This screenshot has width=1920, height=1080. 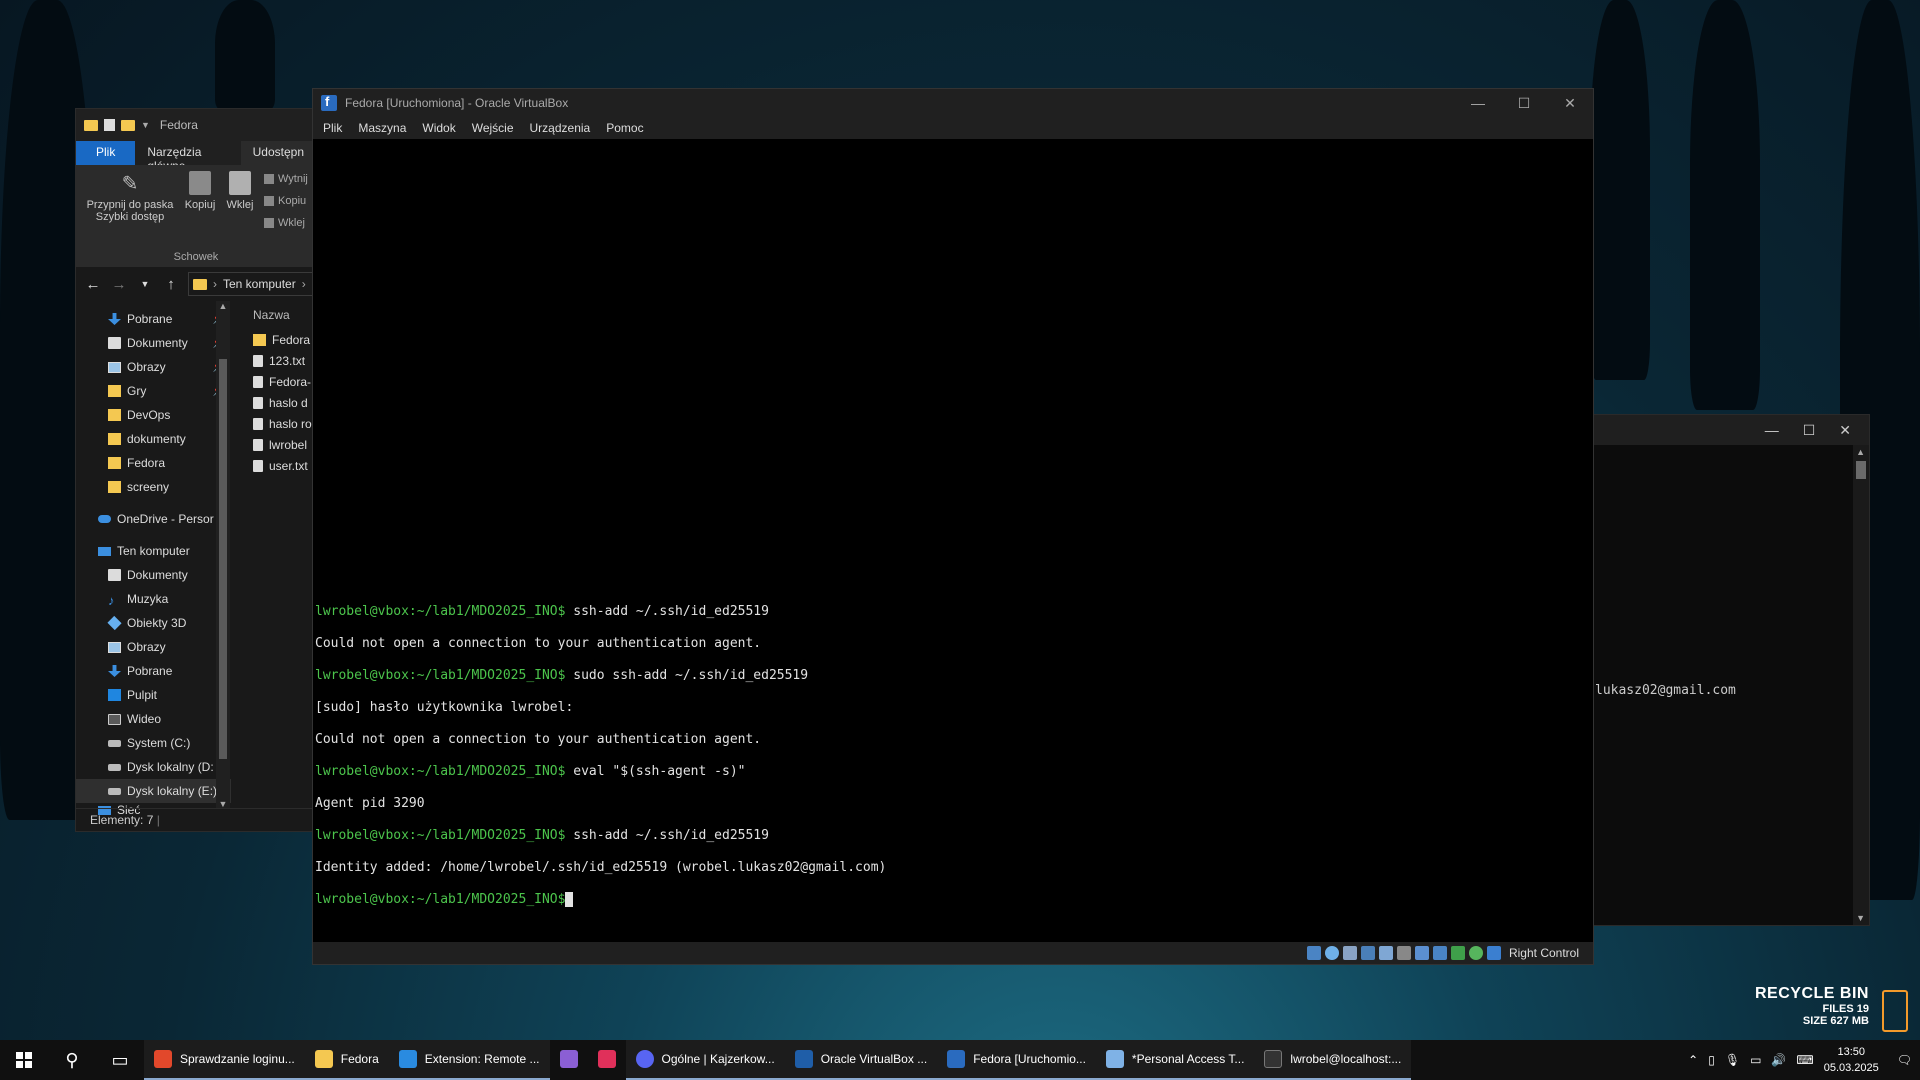 What do you see at coordinates (1804, 1060) in the screenshot?
I see `keyboard-icon: ⌨` at bounding box center [1804, 1060].